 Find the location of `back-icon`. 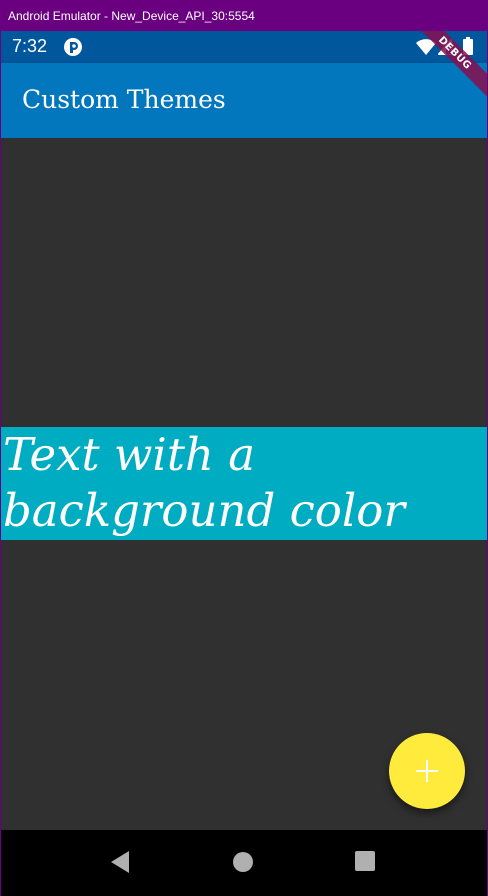

back-icon is located at coordinates (120, 862).